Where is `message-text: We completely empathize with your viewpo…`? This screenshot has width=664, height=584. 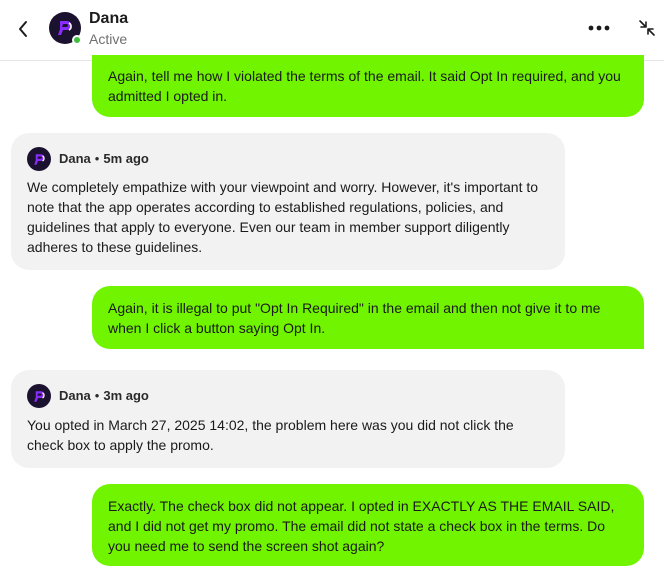
message-text: We completely empathize with your viewpo… is located at coordinates (283, 217).